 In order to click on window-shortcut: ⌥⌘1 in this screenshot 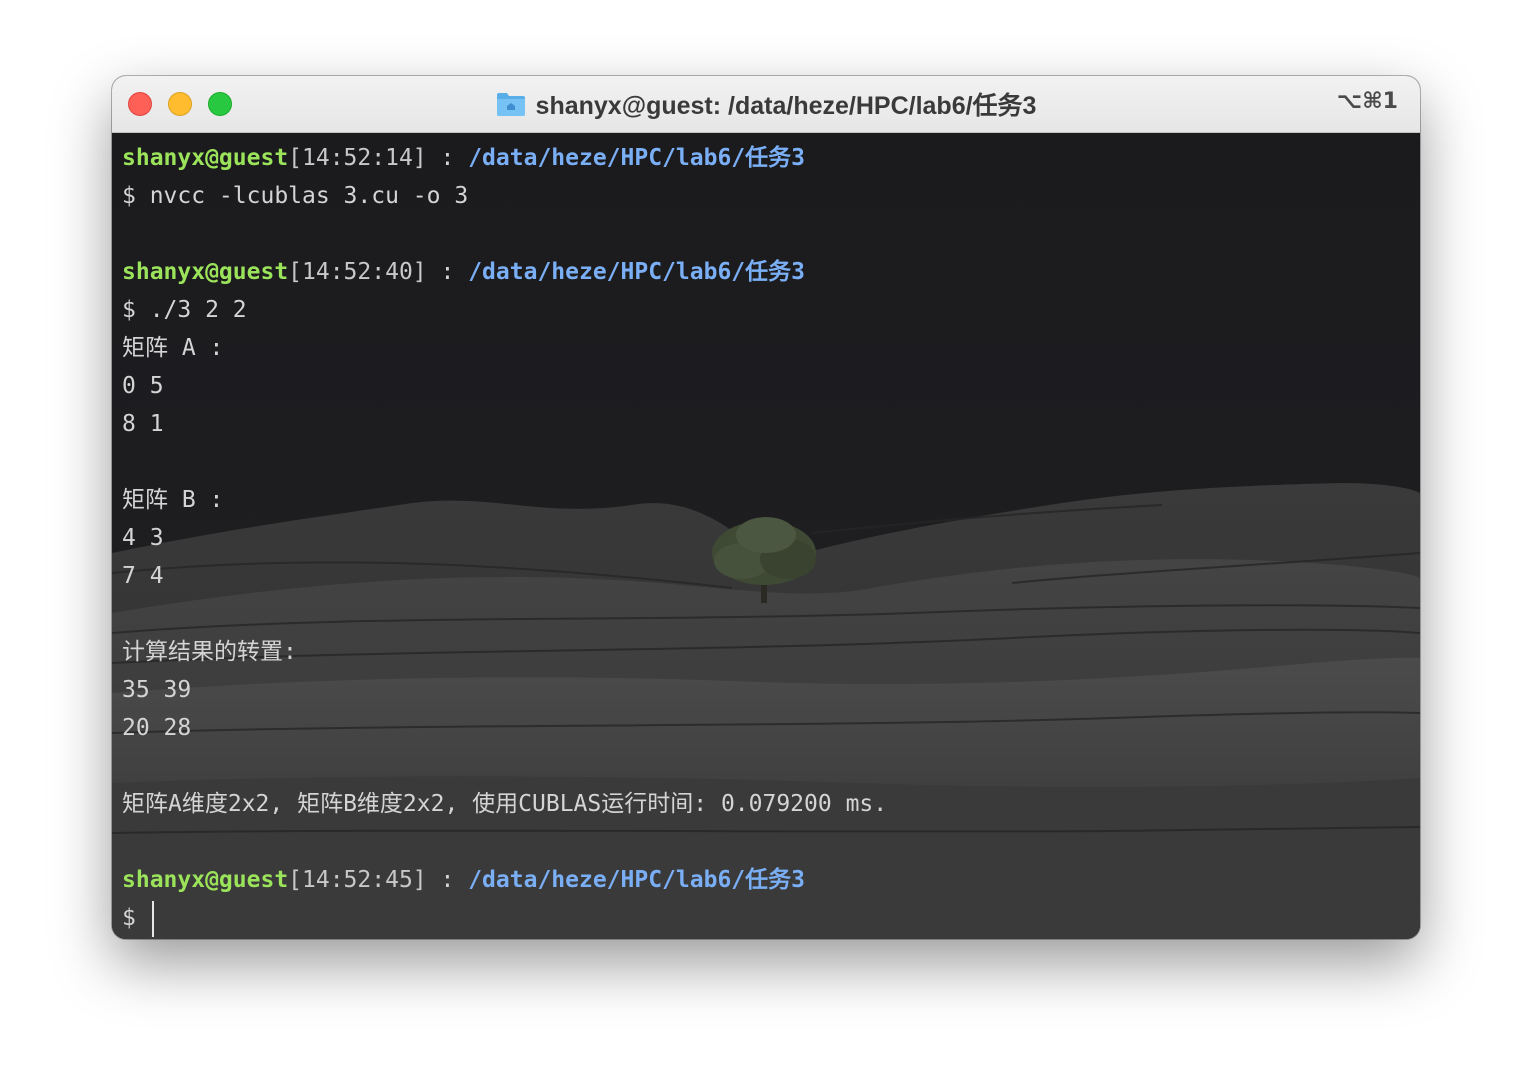, I will do `click(1367, 101)`.